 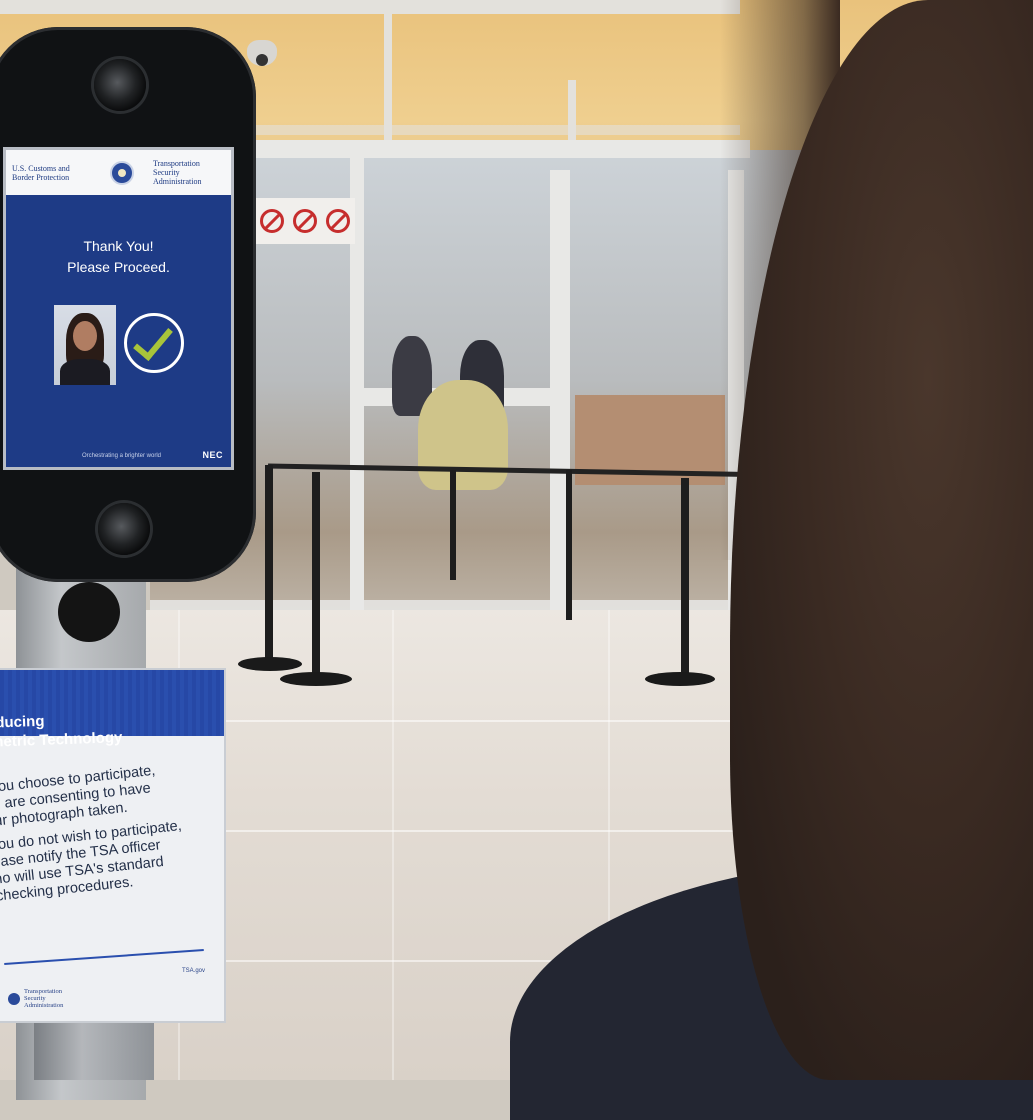 I want to click on checkmark-icon, so click(x=154, y=343).